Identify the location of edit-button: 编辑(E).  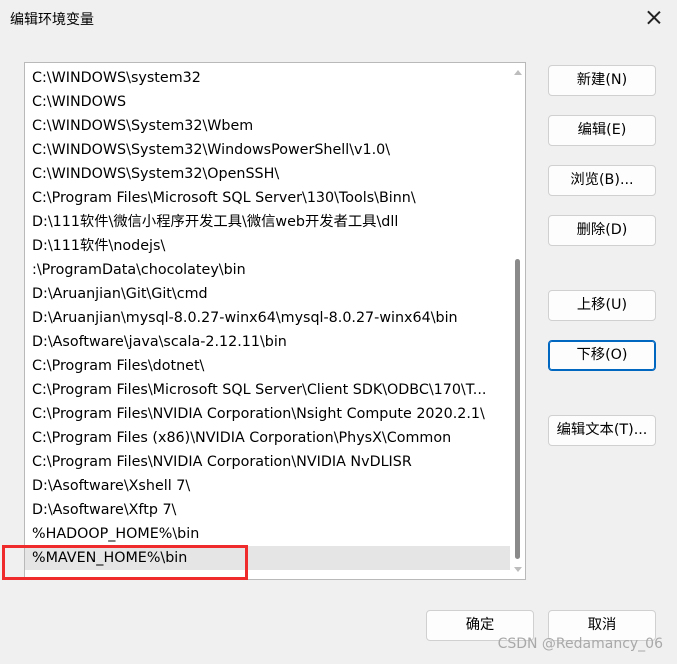
(602, 130).